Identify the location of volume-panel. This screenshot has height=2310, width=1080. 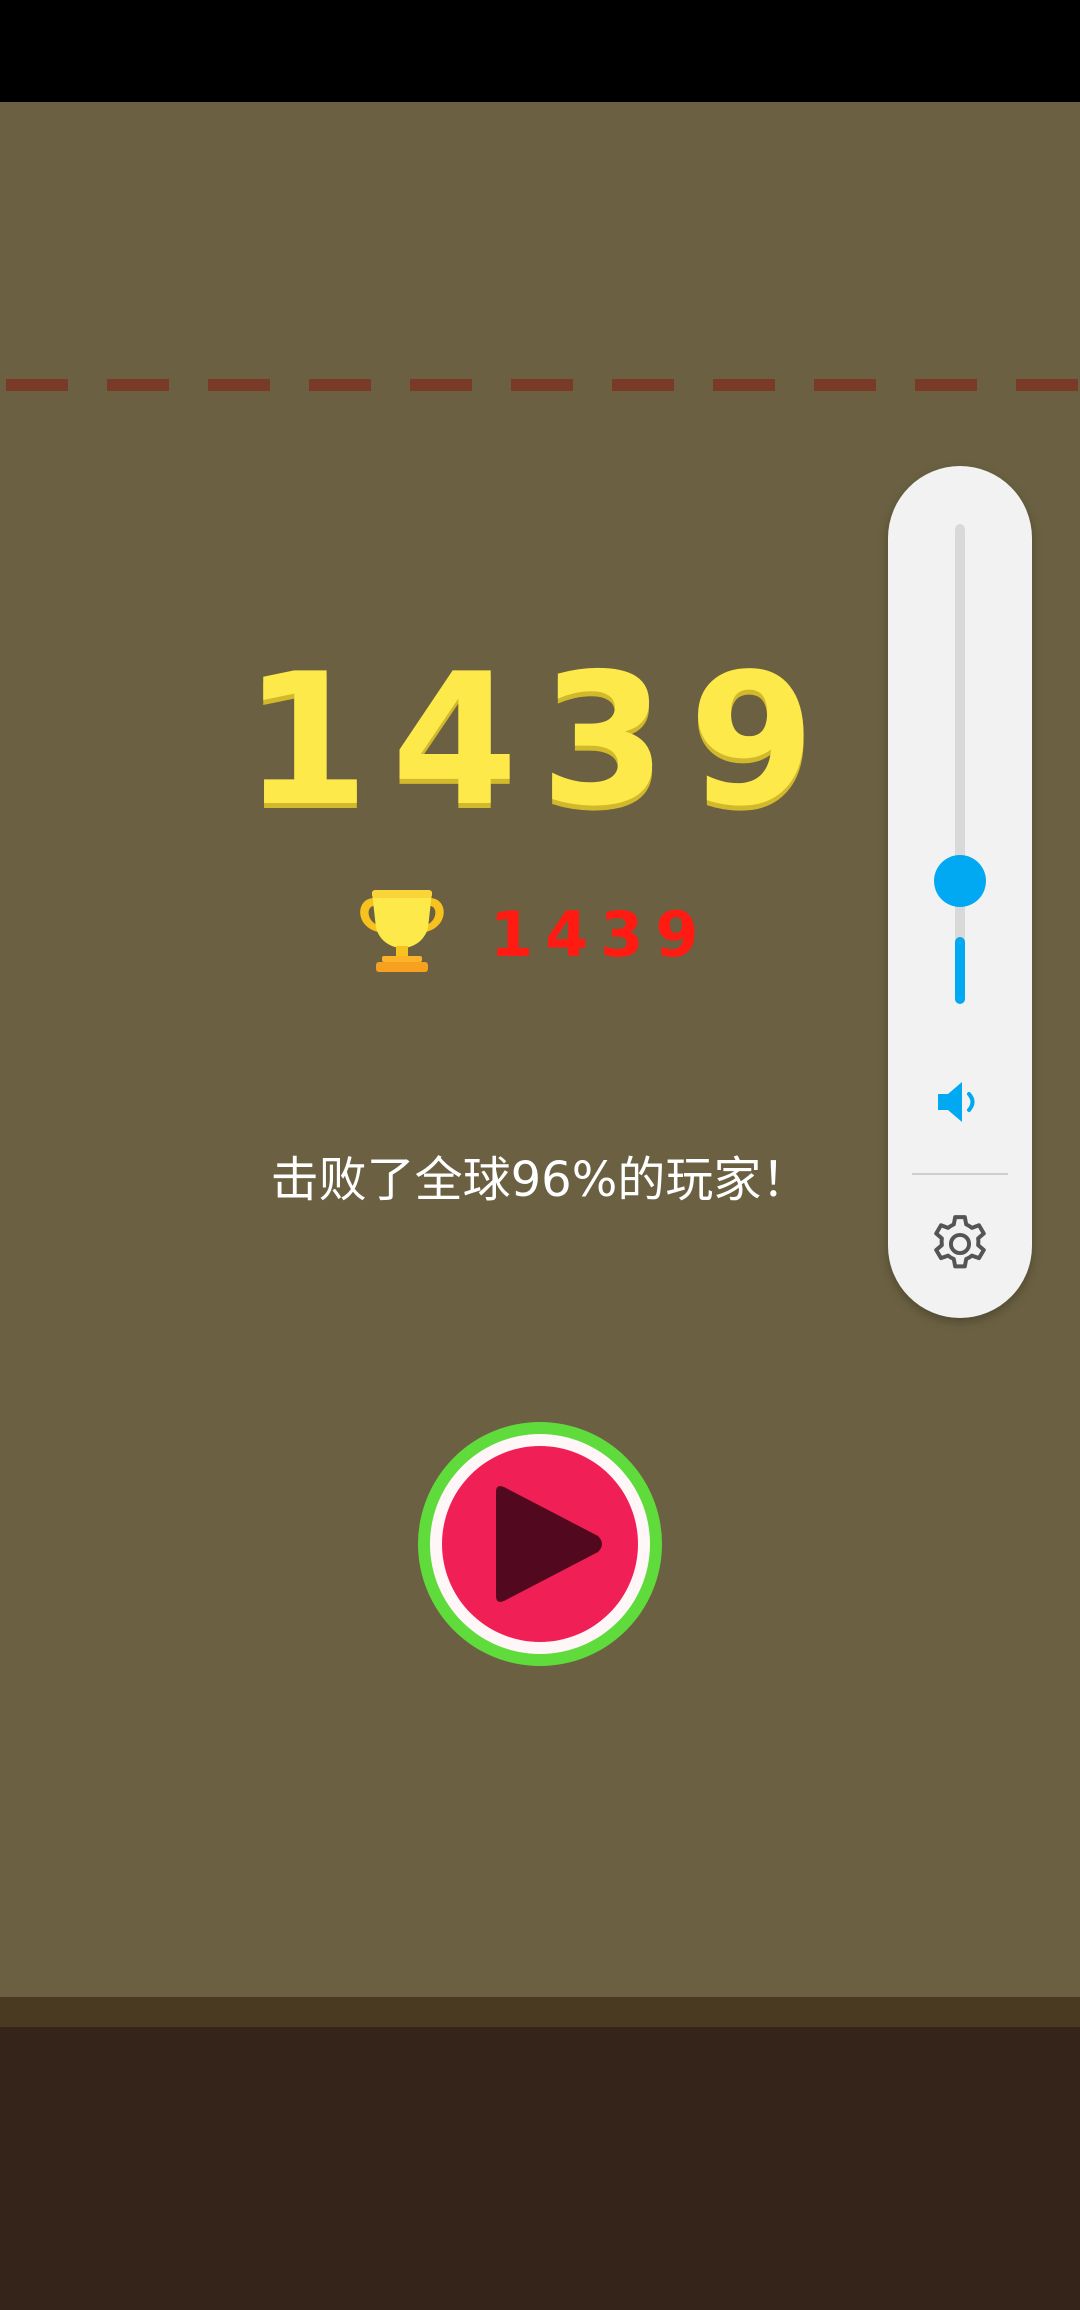
(960, 892).